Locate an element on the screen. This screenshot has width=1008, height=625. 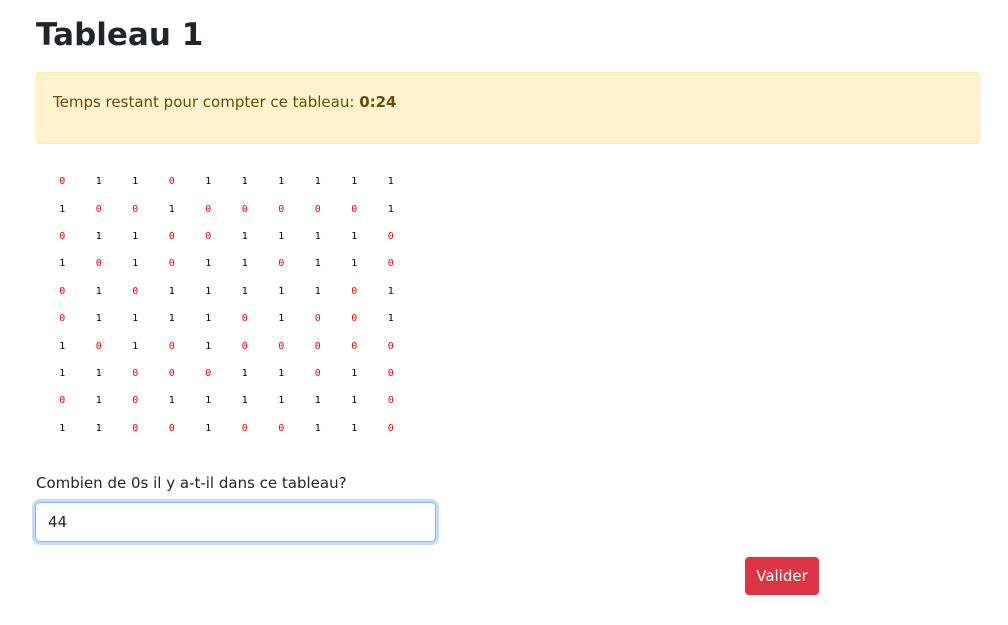
answer-input is located at coordinates (235, 522).